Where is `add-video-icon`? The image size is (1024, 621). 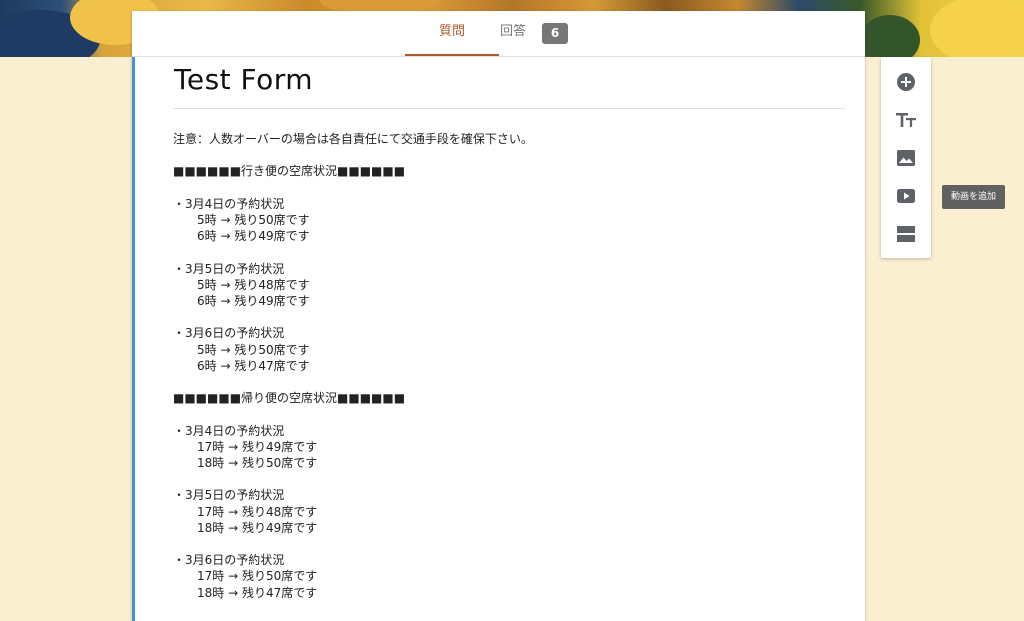
add-video-icon is located at coordinates (906, 196).